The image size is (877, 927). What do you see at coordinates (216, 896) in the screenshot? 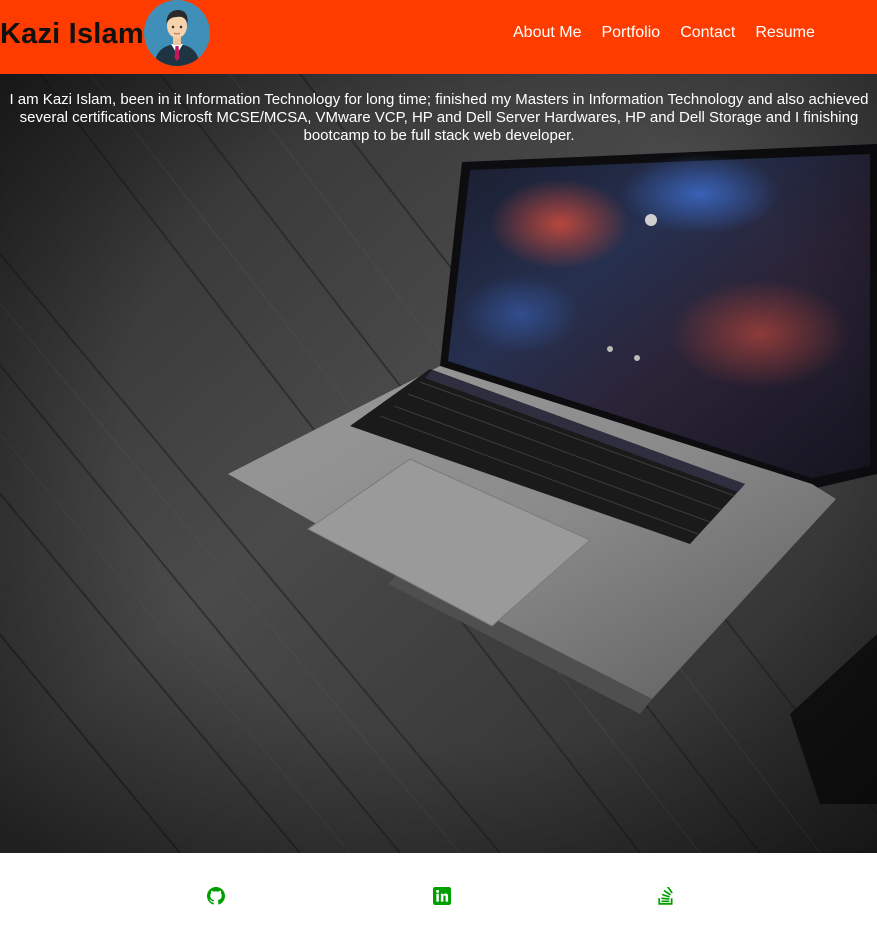
I see `github-icon` at bounding box center [216, 896].